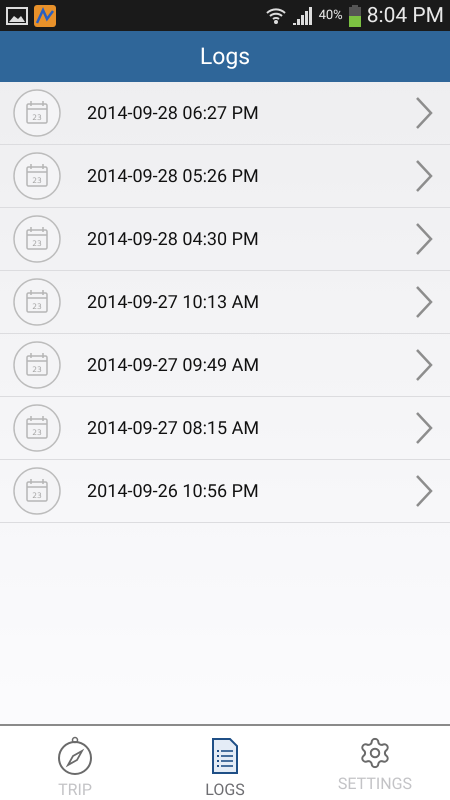  What do you see at coordinates (173, 239) in the screenshot?
I see `log-date: 2014-09-28 04:30 PM` at bounding box center [173, 239].